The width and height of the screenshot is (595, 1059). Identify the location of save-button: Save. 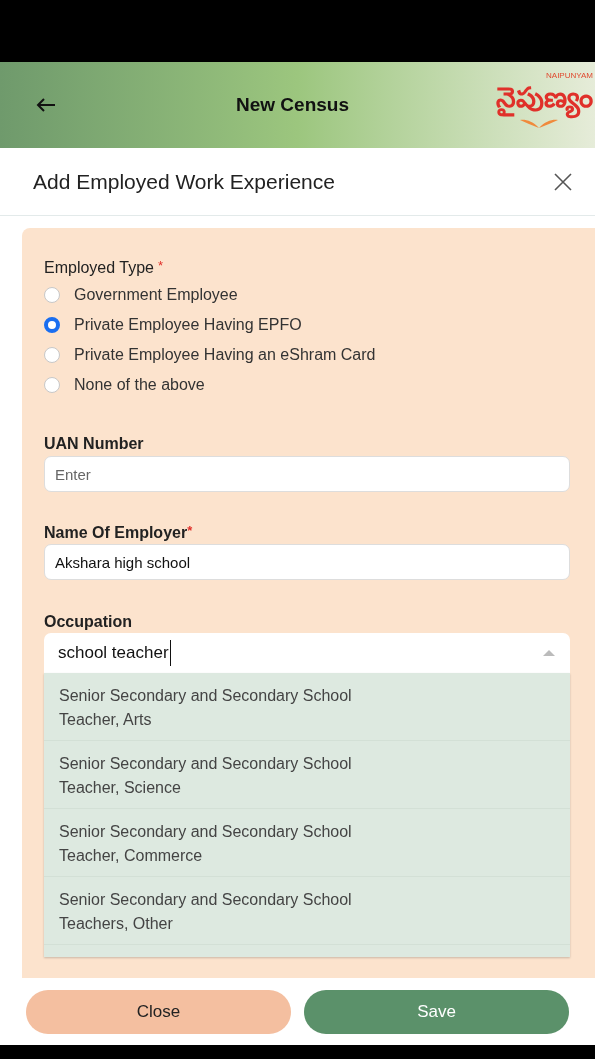
(436, 1011).